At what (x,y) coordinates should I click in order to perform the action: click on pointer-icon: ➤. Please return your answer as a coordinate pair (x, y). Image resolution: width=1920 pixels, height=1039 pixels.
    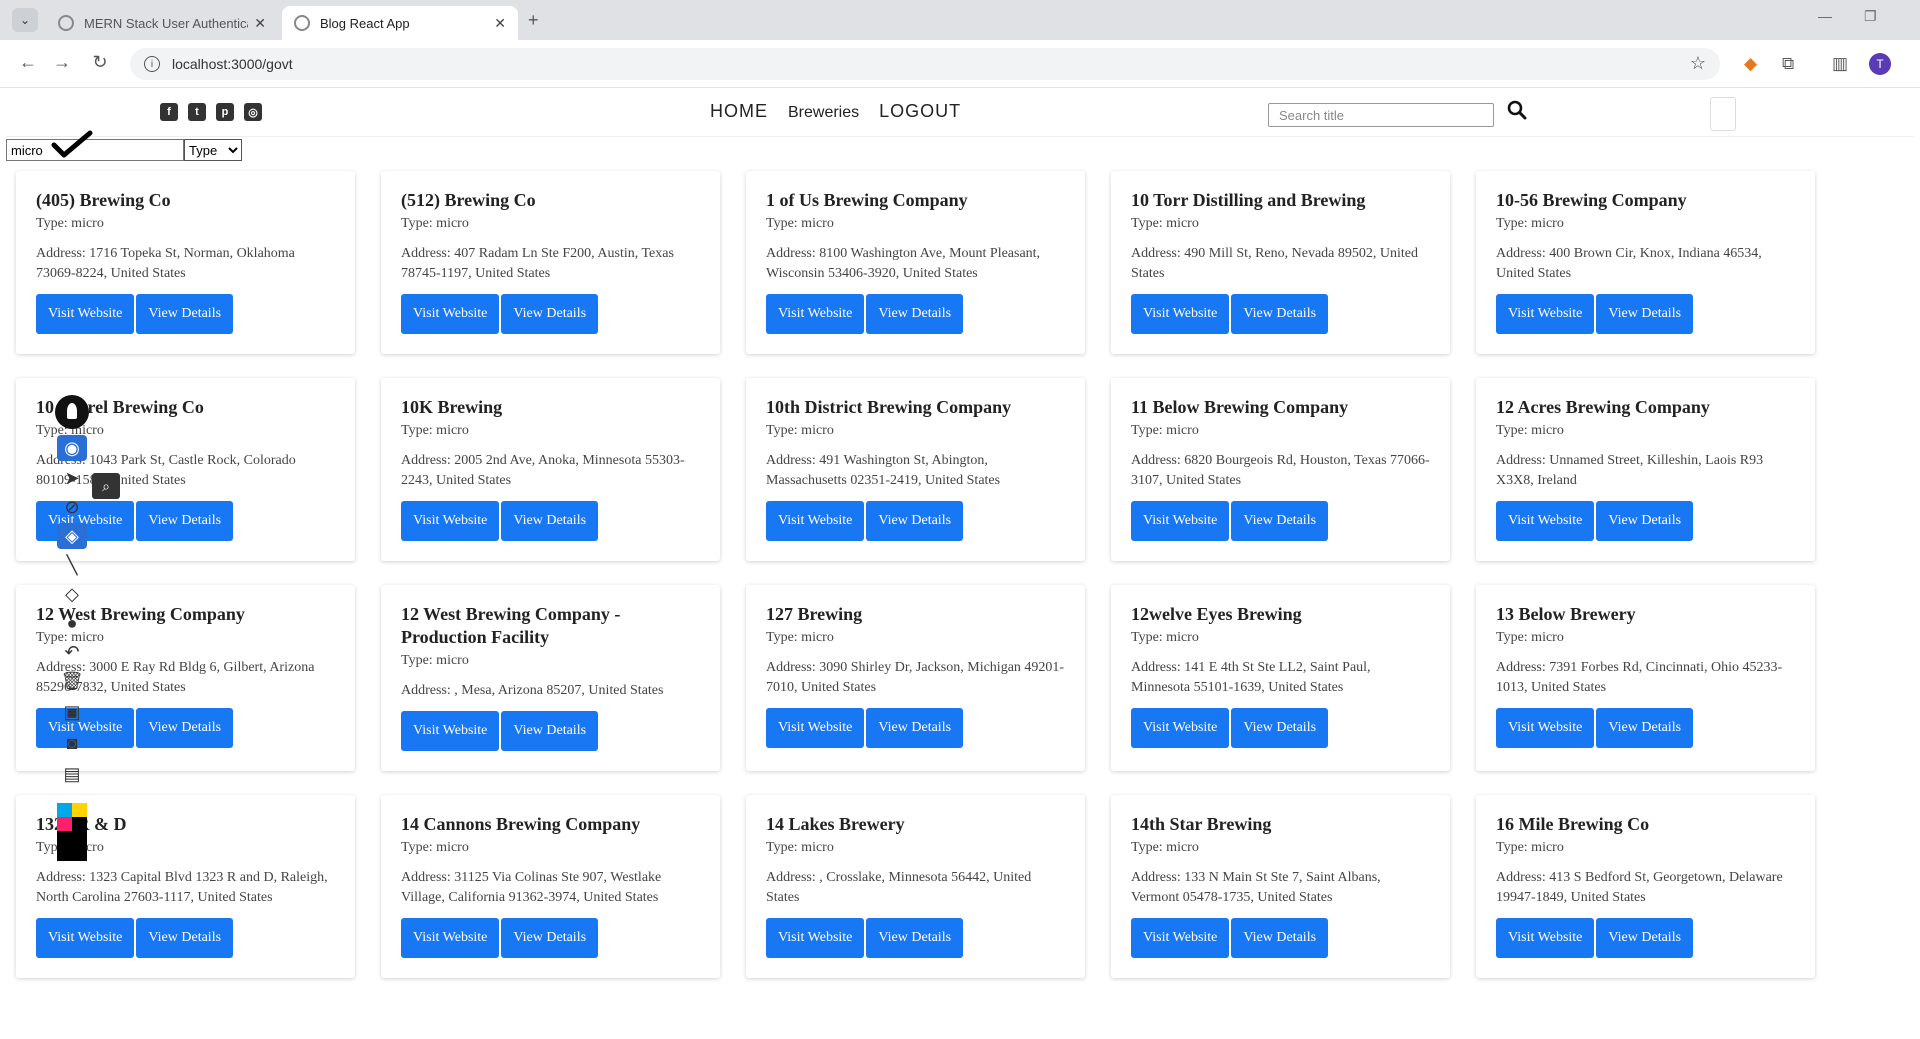
    Looking at the image, I should click on (72, 478).